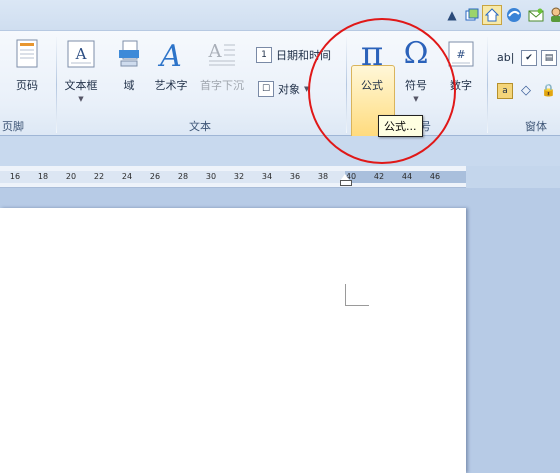  I want to click on lock-icon: 🔒, so click(548, 90).